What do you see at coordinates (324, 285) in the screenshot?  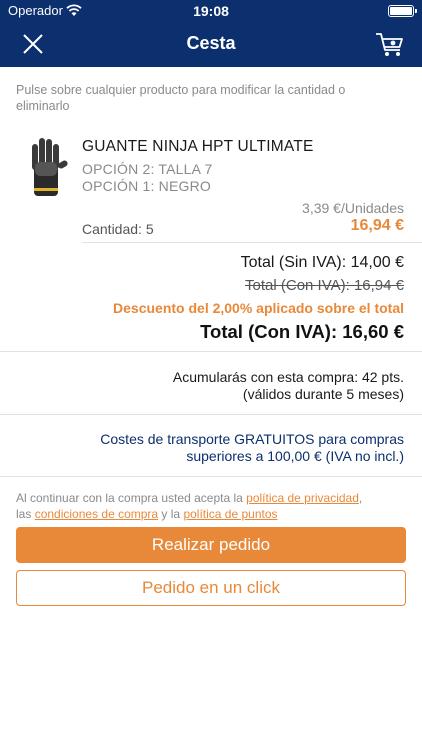 I see `total-con-iva-original: Total (Con IVA): 16,94 €` at bounding box center [324, 285].